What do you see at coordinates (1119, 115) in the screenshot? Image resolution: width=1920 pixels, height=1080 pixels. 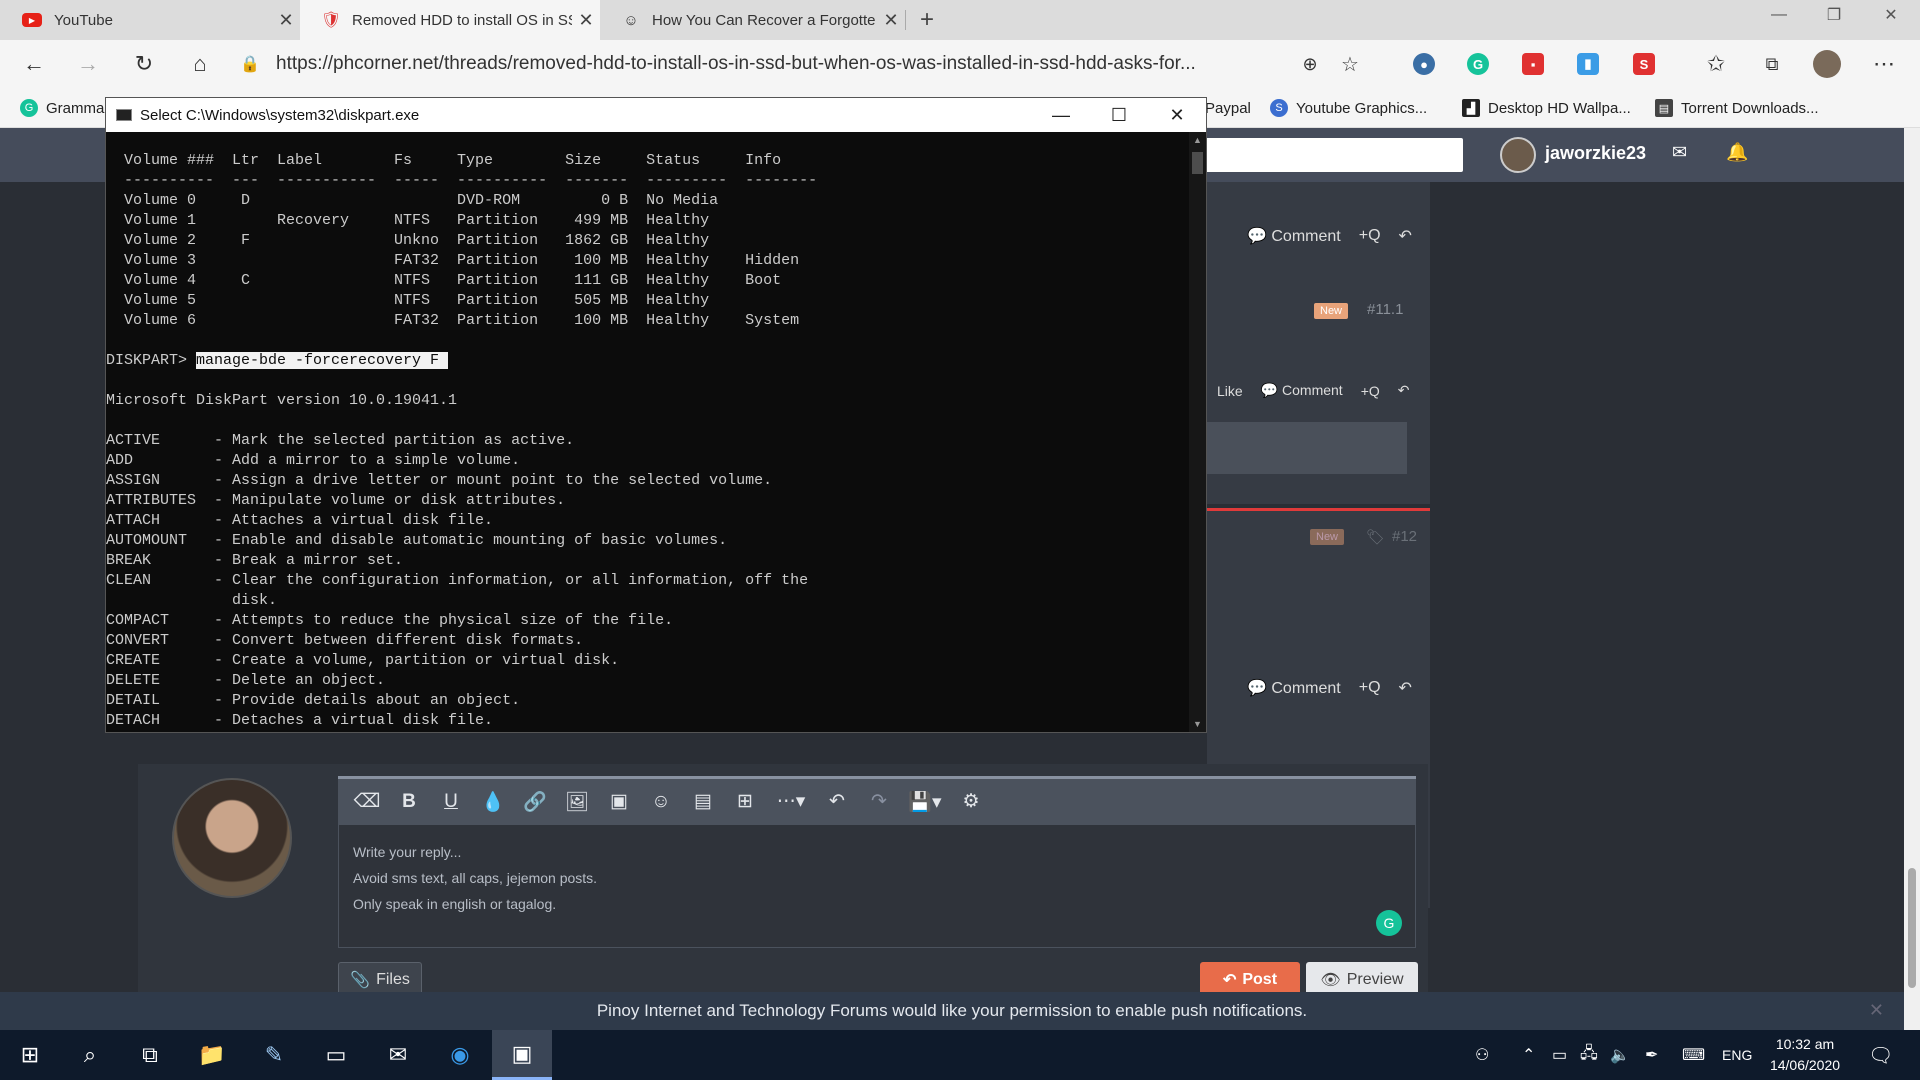 I see `maximize-icon: ☐` at bounding box center [1119, 115].